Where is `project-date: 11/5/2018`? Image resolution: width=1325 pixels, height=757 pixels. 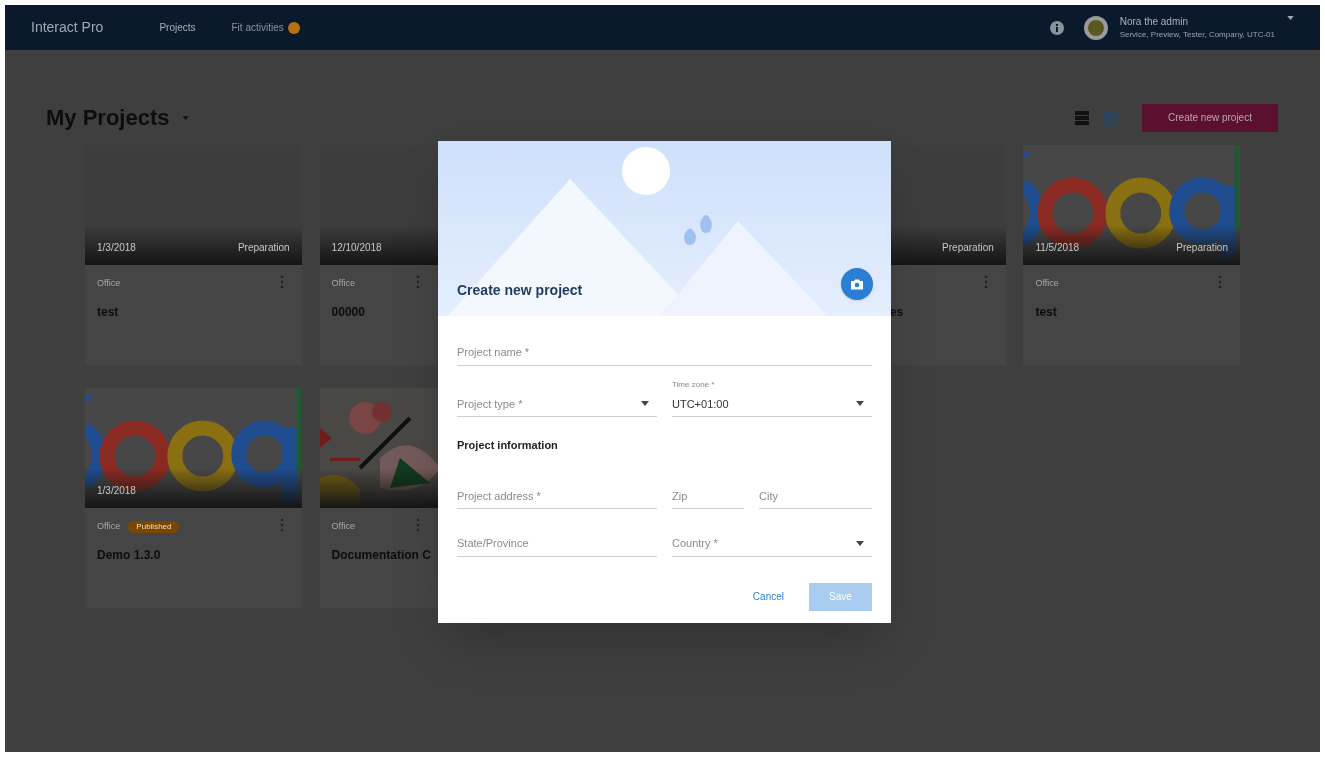
project-date: 11/5/2018 is located at coordinates (1057, 248).